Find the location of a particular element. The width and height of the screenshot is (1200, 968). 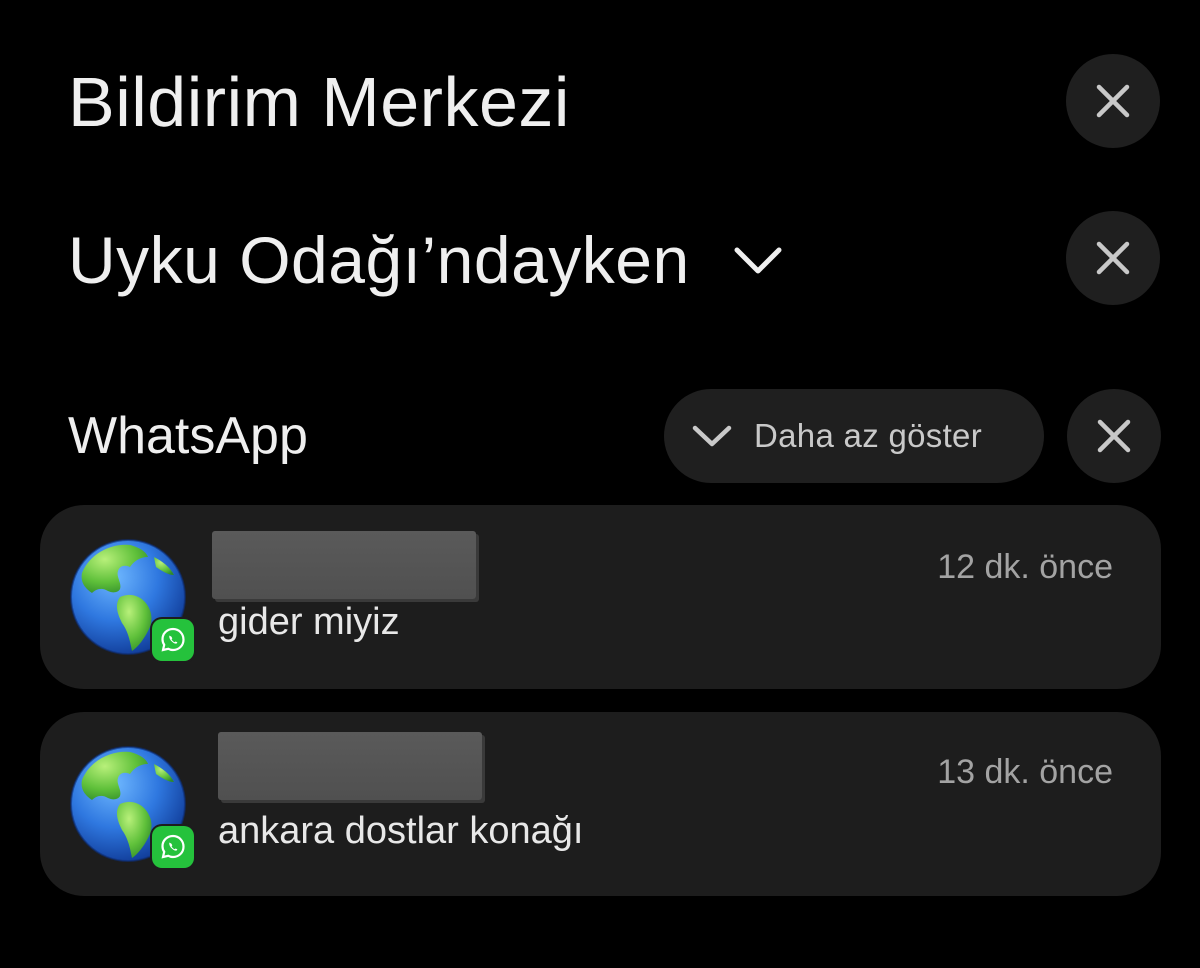

show-less-button: Daha az göster is located at coordinates (854, 436).